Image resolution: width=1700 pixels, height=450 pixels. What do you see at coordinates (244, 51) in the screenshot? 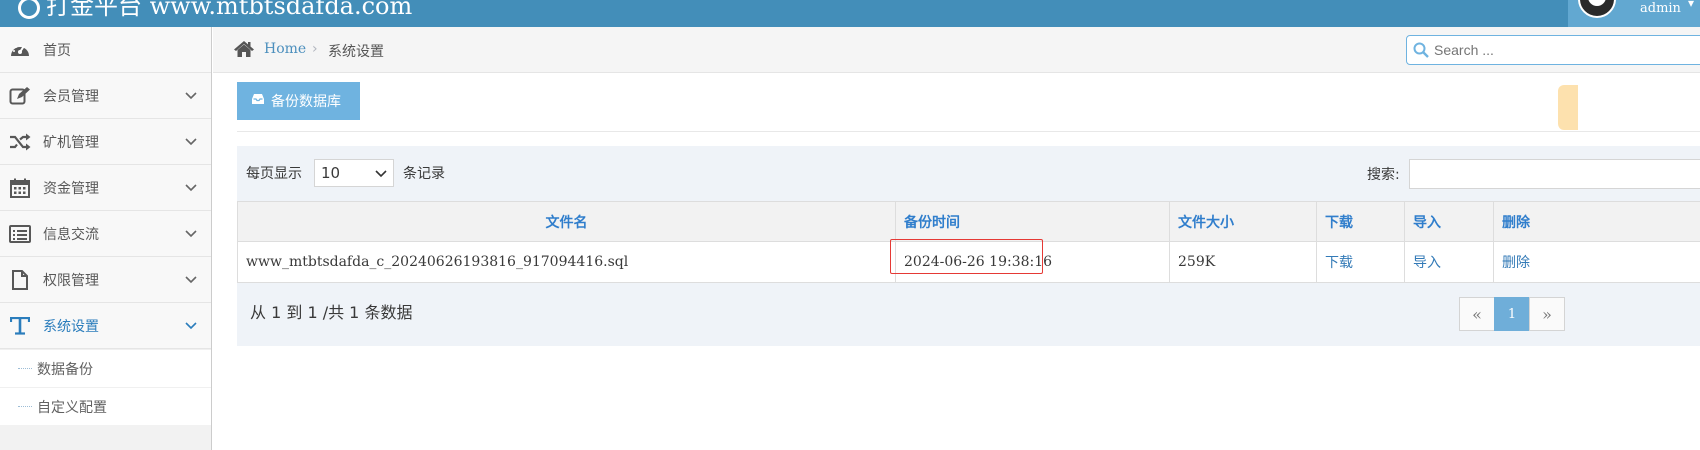
I see `home-icon` at bounding box center [244, 51].